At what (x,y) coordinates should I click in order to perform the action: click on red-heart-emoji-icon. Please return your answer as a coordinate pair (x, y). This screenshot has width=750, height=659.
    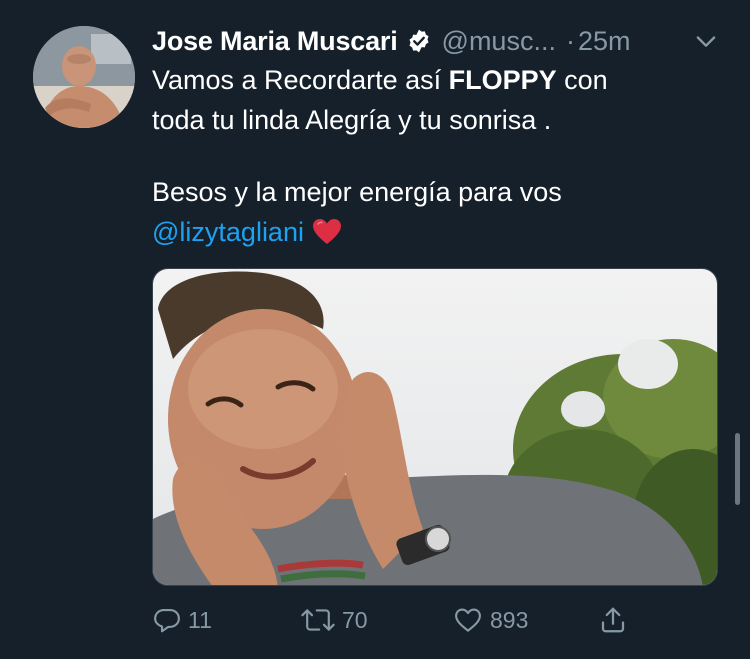
    Looking at the image, I should click on (327, 231).